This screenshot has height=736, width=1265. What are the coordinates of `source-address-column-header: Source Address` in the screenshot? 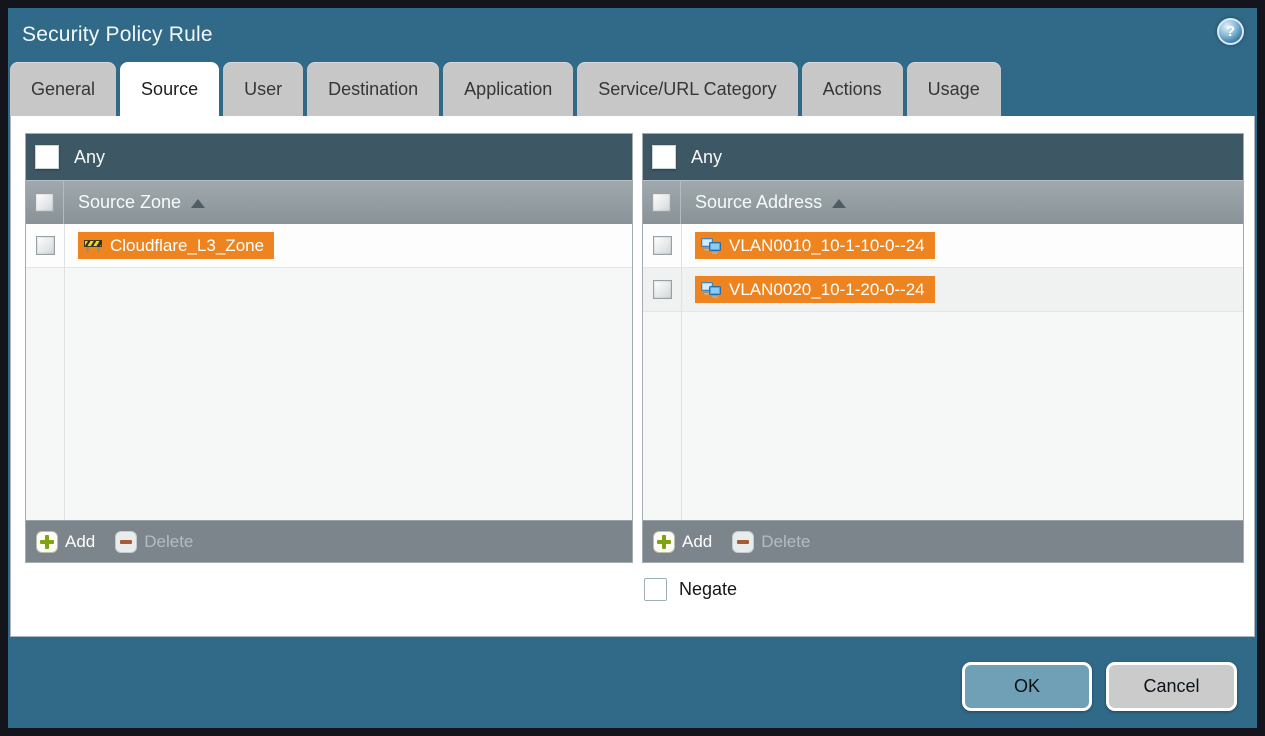 It's located at (943, 202).